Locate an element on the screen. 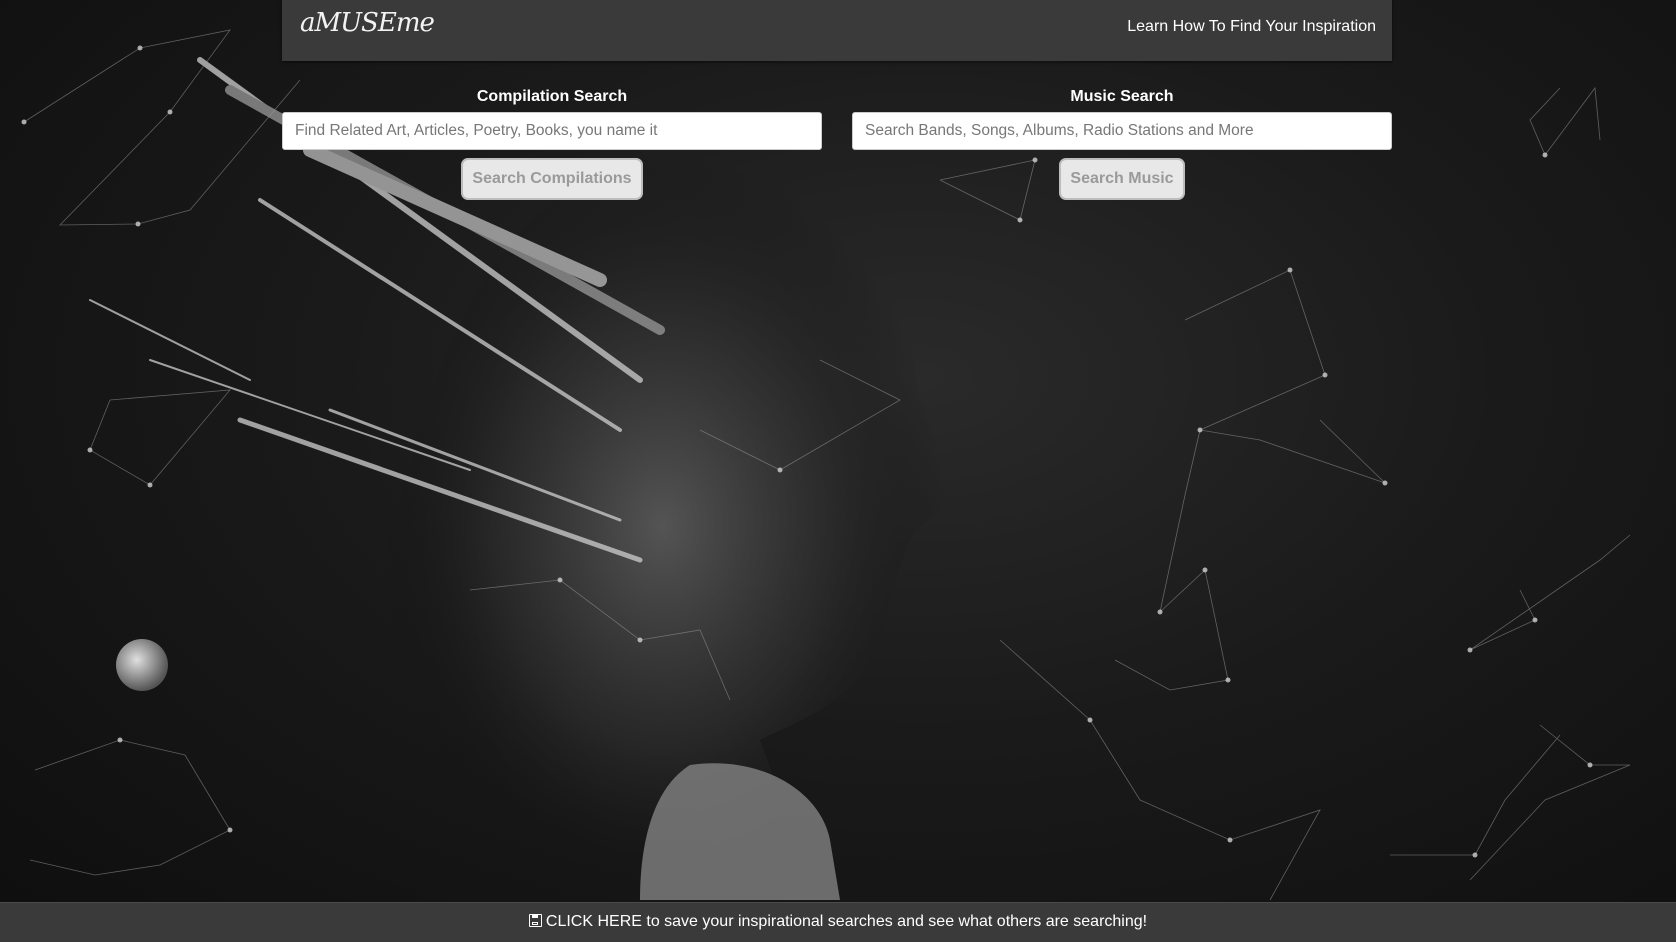 This screenshot has width=1676, height=942. brand-logo: aMUSEme is located at coordinates (367, 23).